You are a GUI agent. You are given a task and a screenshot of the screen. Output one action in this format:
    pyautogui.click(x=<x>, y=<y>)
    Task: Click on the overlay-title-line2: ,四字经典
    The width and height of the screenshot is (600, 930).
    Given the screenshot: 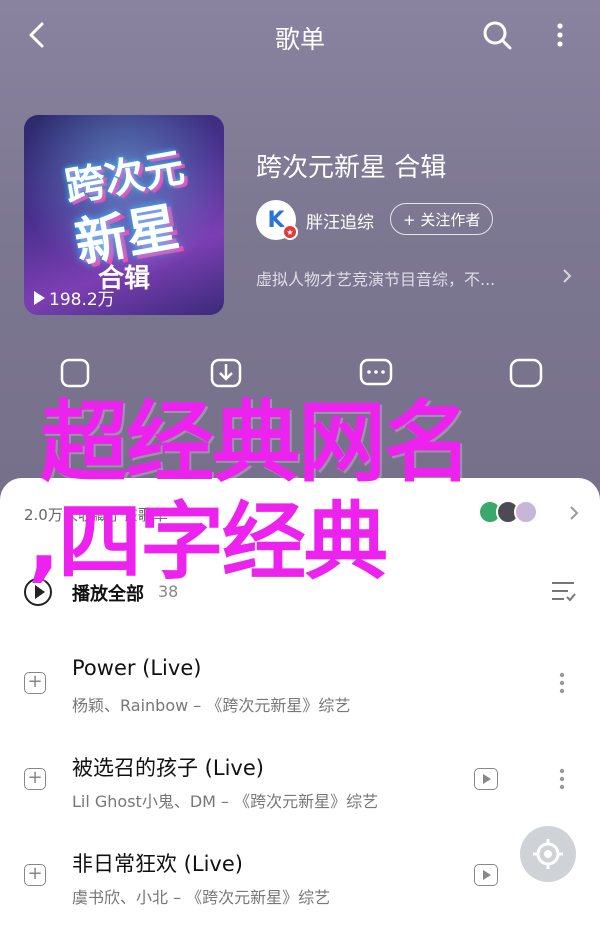 What is the action you would take?
    pyautogui.click(x=208, y=542)
    